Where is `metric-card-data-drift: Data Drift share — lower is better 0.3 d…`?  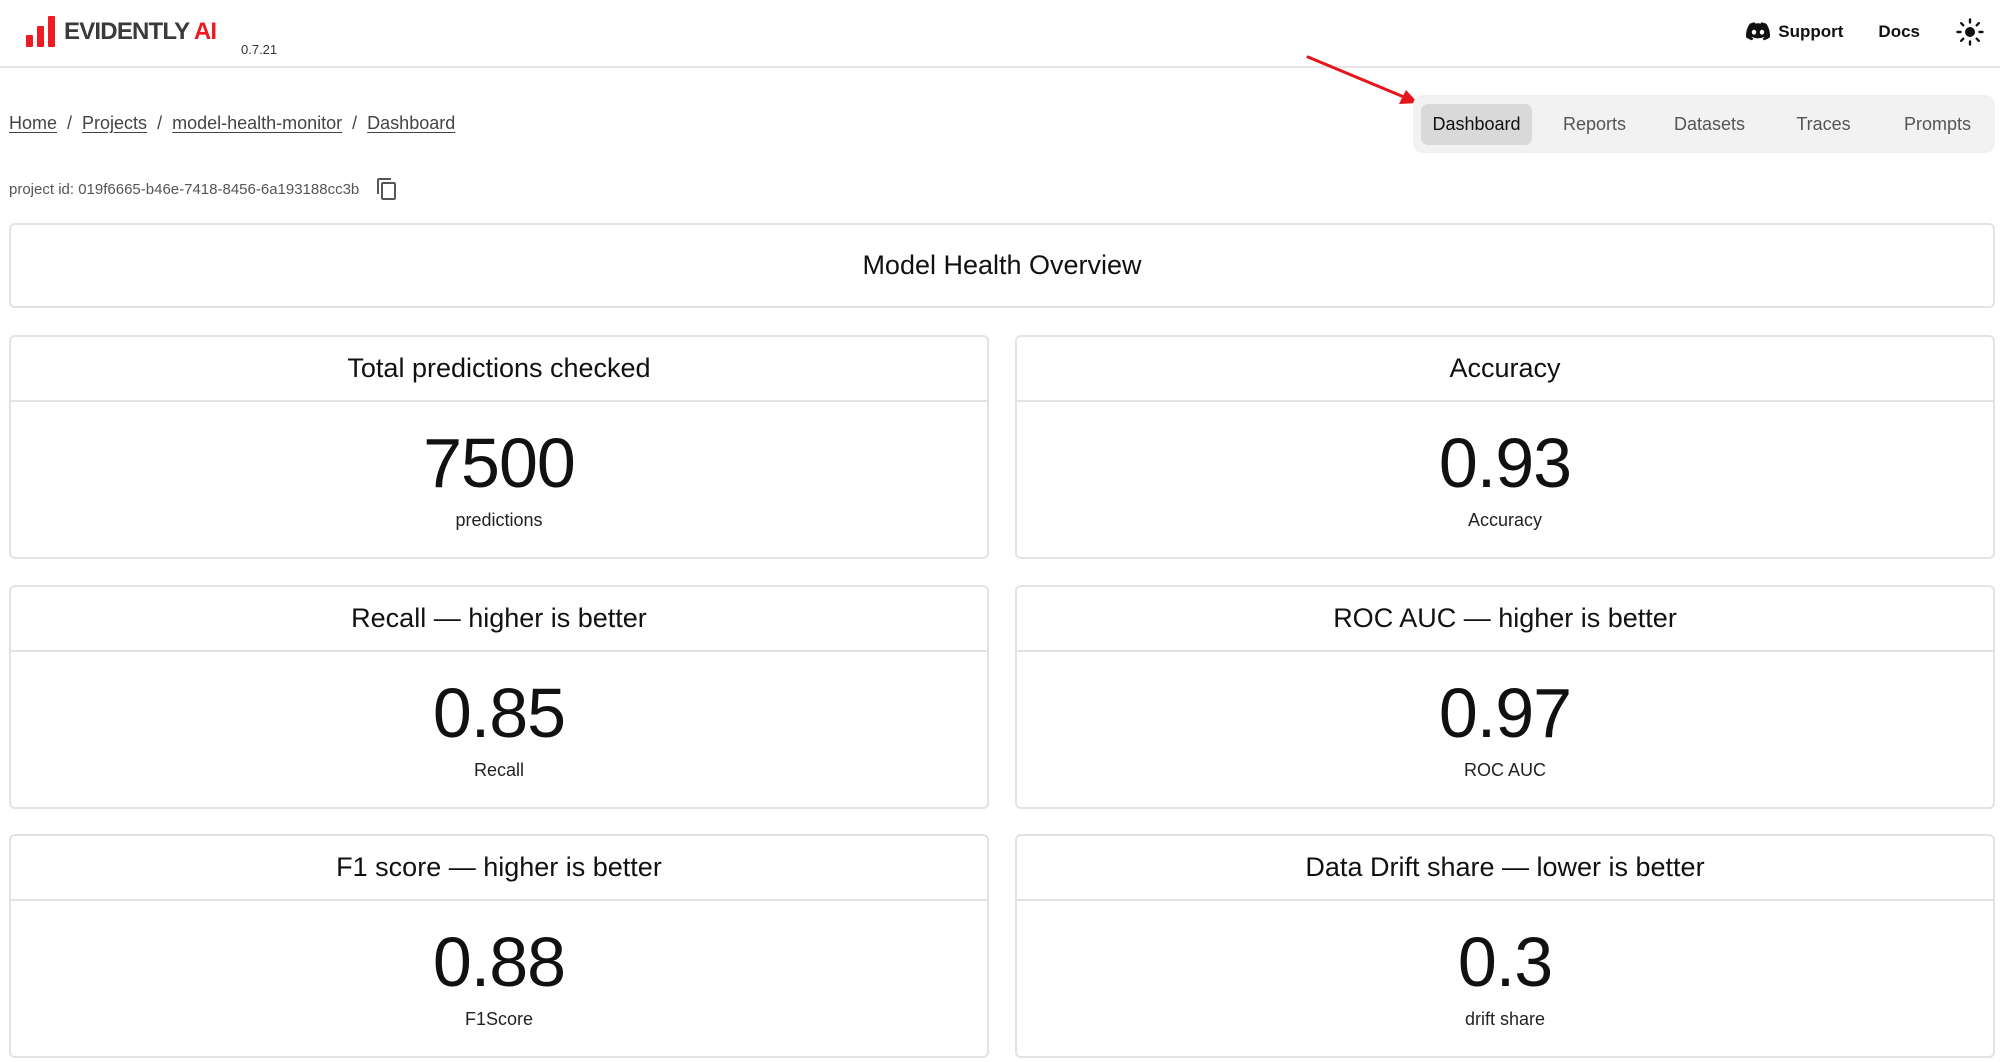 metric-card-data-drift: Data Drift share — lower is better 0.3 d… is located at coordinates (1505, 946).